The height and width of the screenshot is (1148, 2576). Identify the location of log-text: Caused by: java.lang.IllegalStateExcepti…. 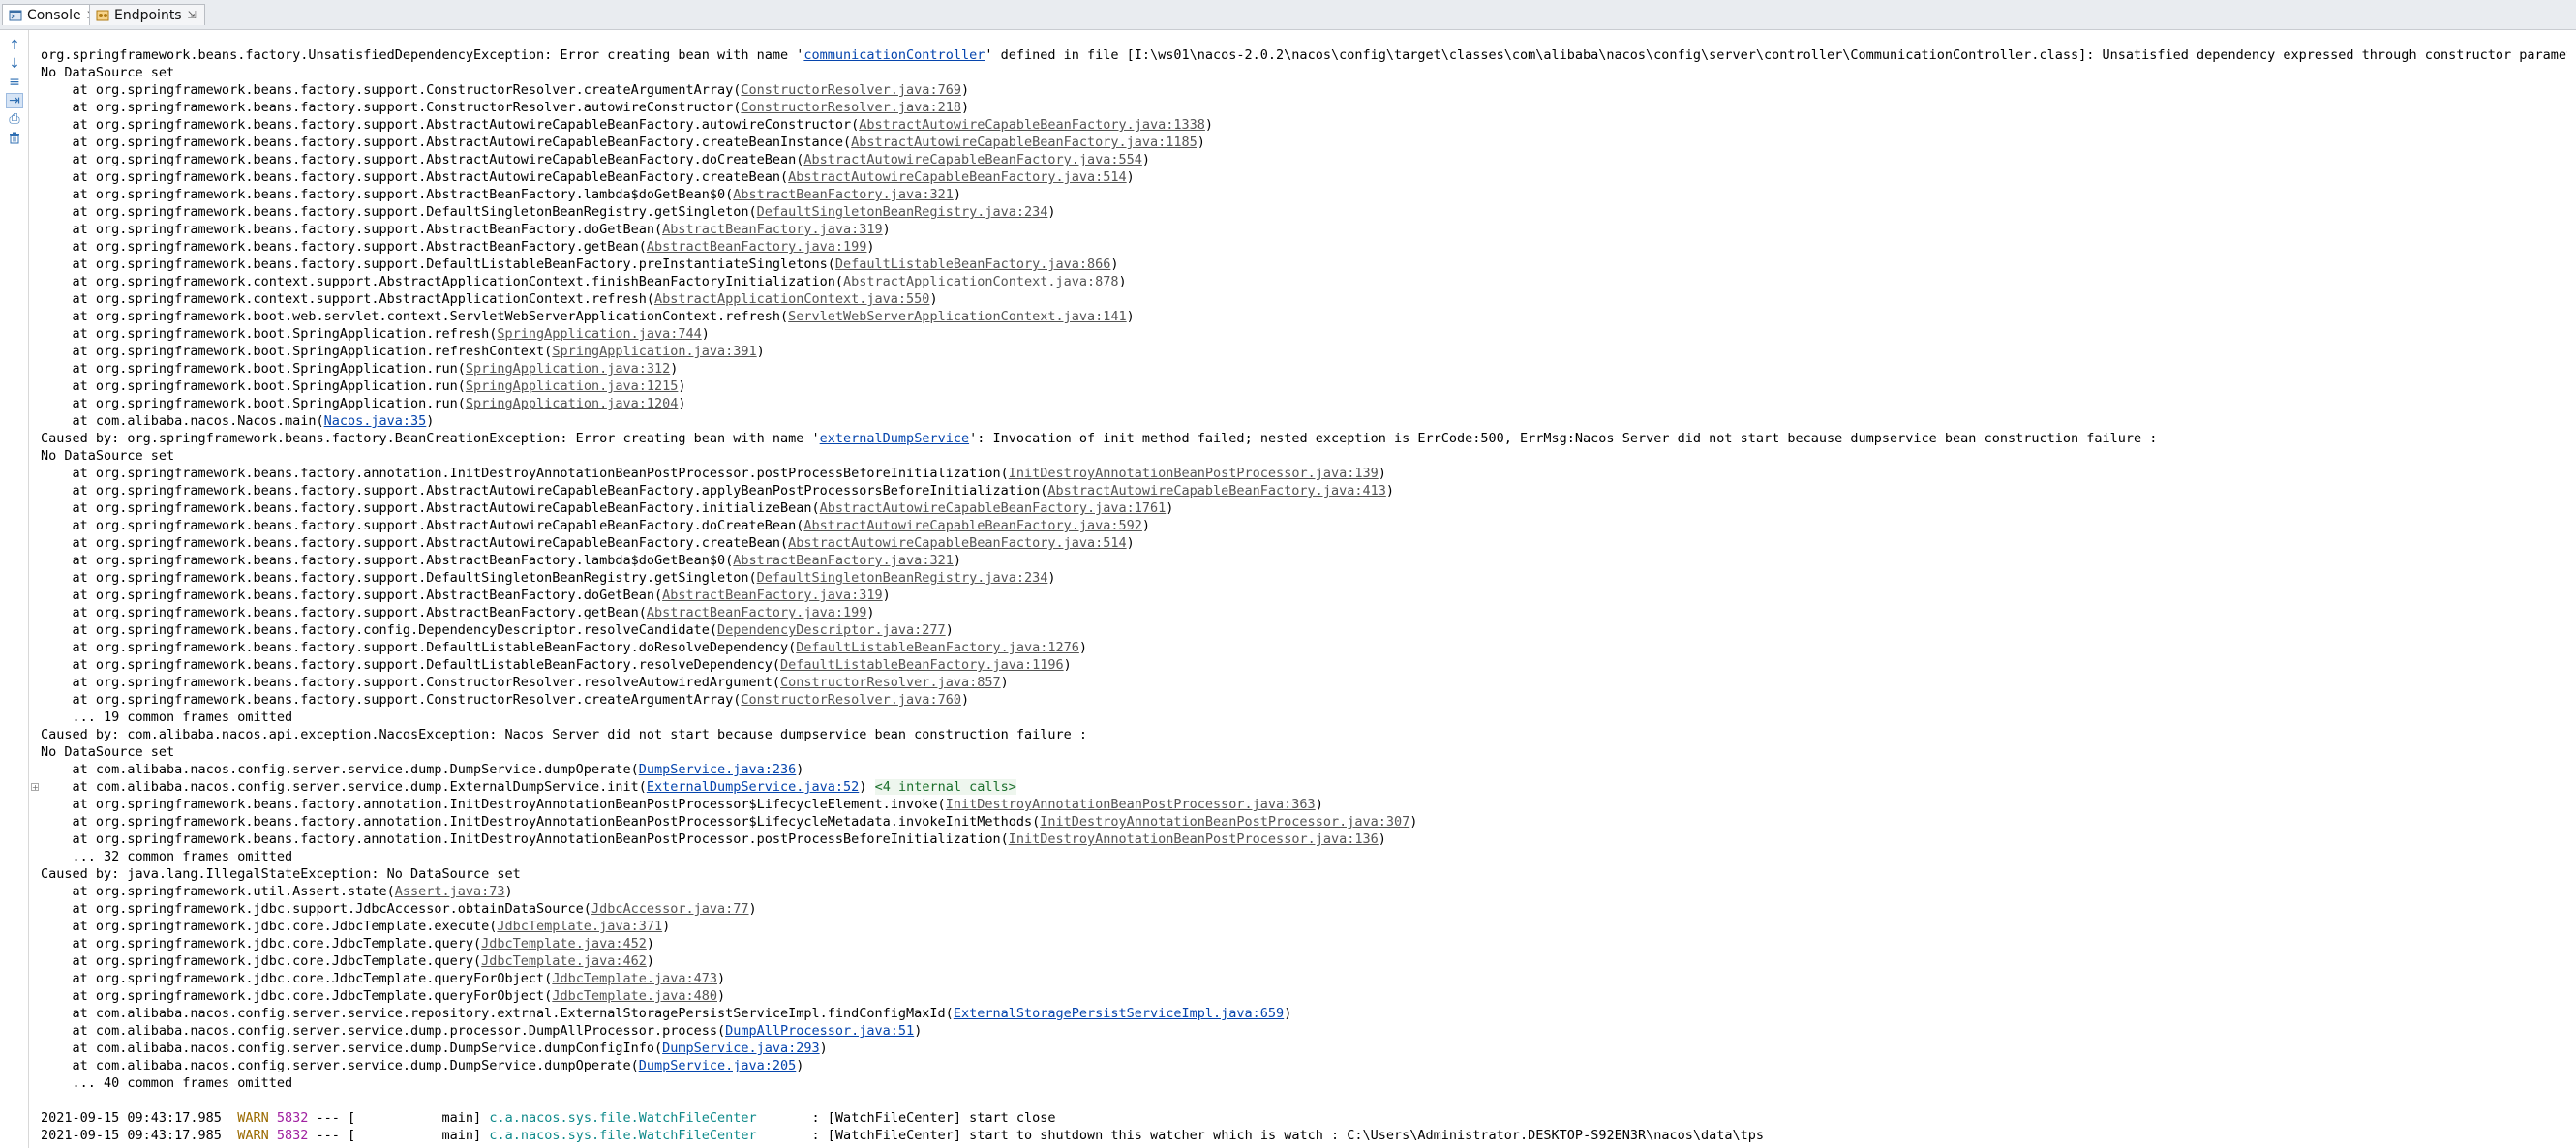
(281, 874).